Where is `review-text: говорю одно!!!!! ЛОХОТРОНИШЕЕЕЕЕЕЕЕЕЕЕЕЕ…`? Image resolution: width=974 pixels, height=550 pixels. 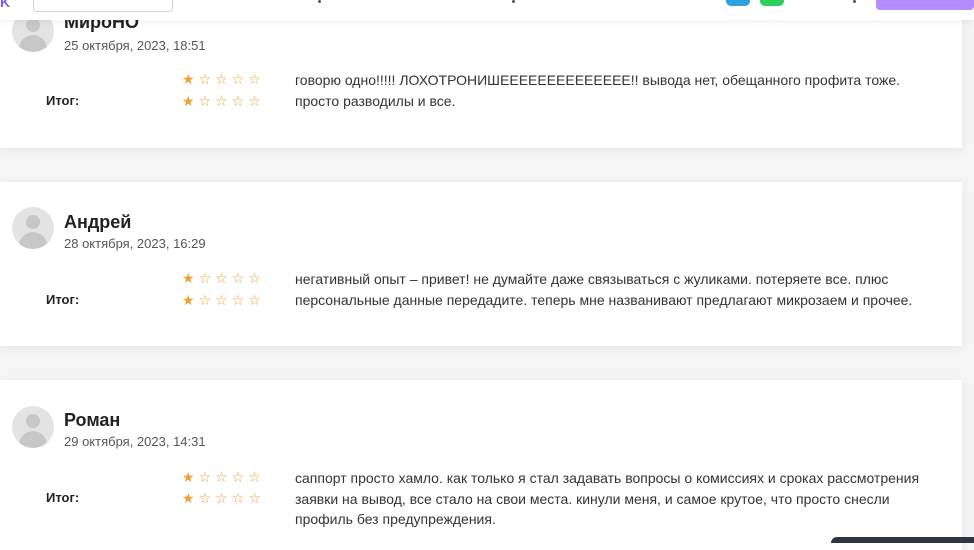 review-text: говорю одно!!!!! ЛОХОТРОНИШЕЕЕЕЕЕЕЕЕЕЕЕЕ… is located at coordinates (598, 90).